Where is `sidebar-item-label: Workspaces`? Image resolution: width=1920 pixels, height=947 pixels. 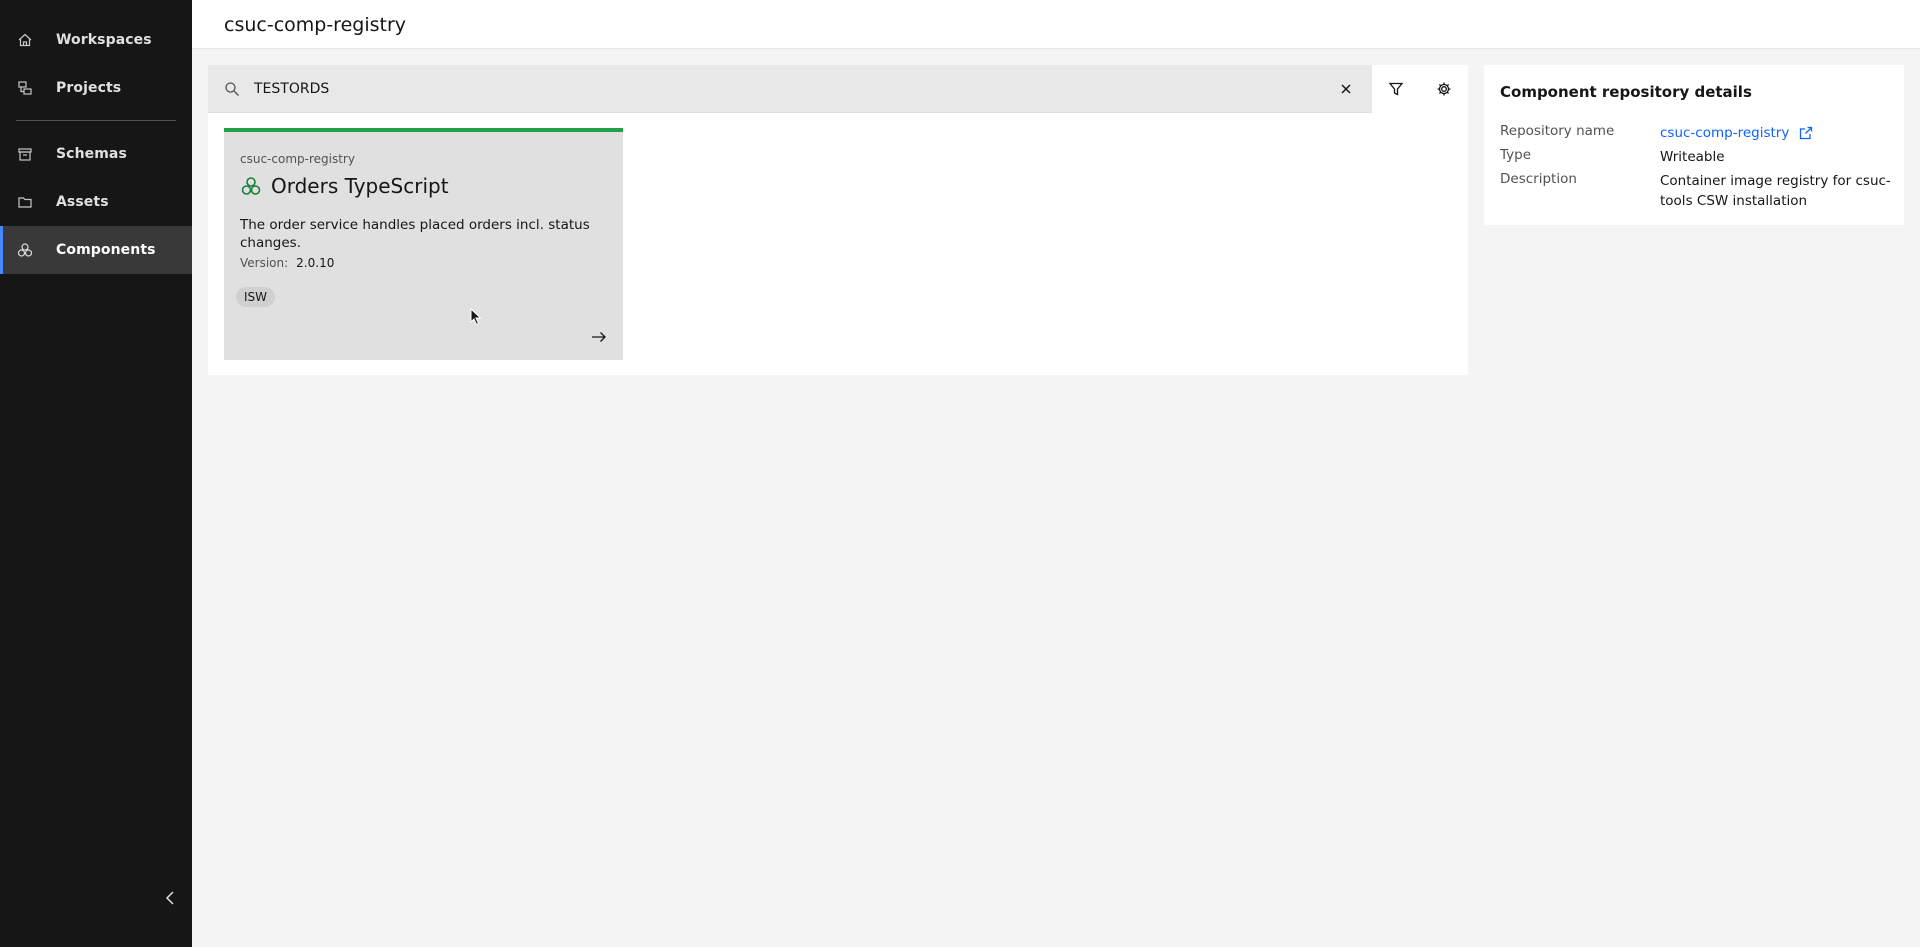 sidebar-item-label: Workspaces is located at coordinates (104, 40).